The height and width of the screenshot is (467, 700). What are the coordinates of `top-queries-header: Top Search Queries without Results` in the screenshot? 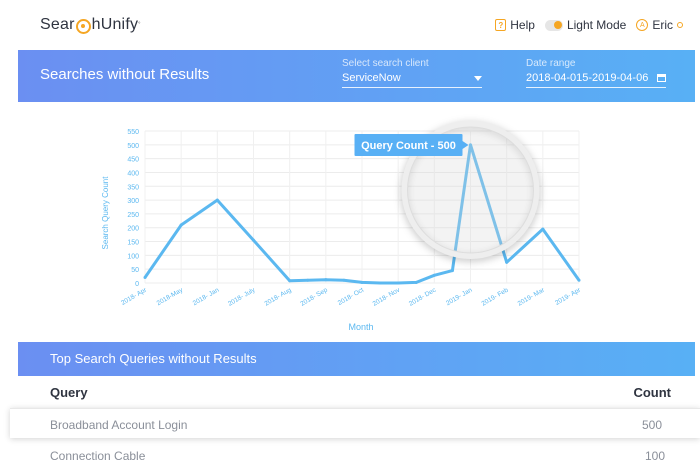 It's located at (356, 359).